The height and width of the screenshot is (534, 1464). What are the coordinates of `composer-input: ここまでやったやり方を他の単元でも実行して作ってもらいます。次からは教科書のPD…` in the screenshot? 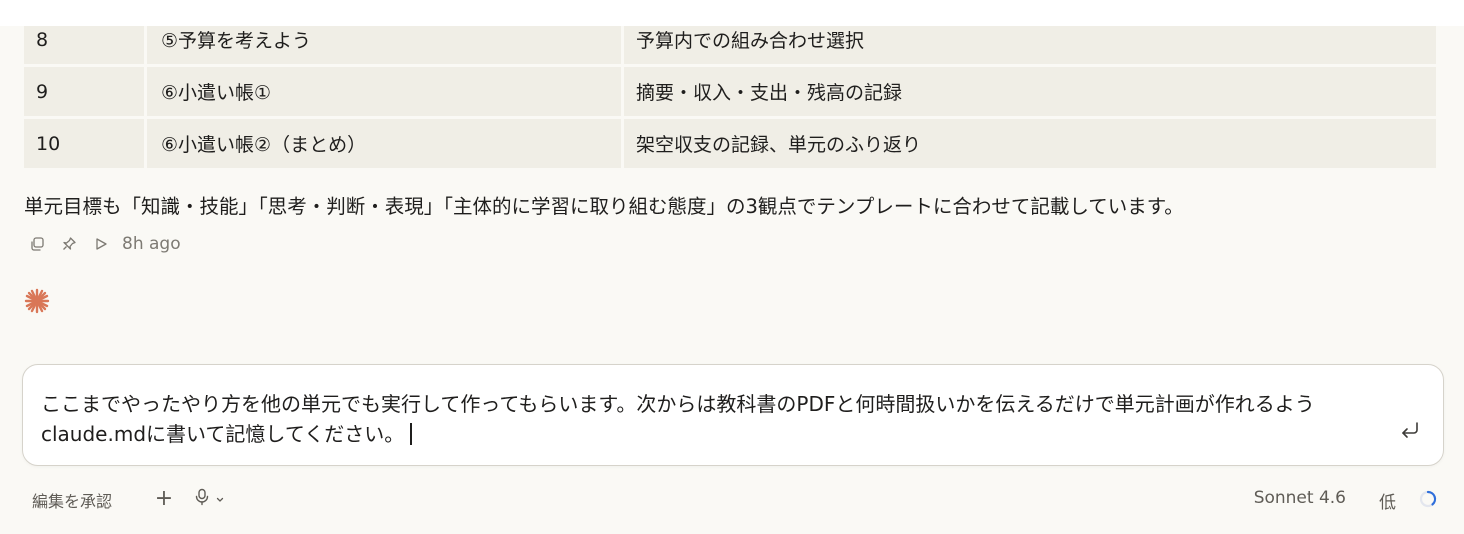 It's located at (706, 419).